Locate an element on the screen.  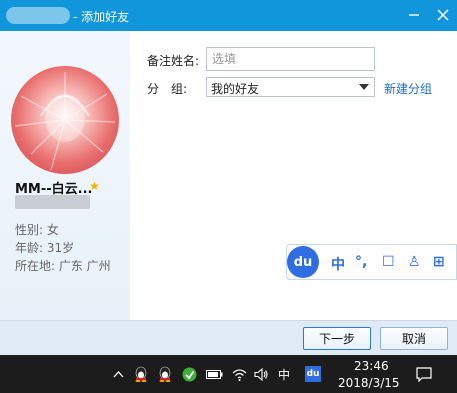
group-select: 我的好友 is located at coordinates (290, 87).